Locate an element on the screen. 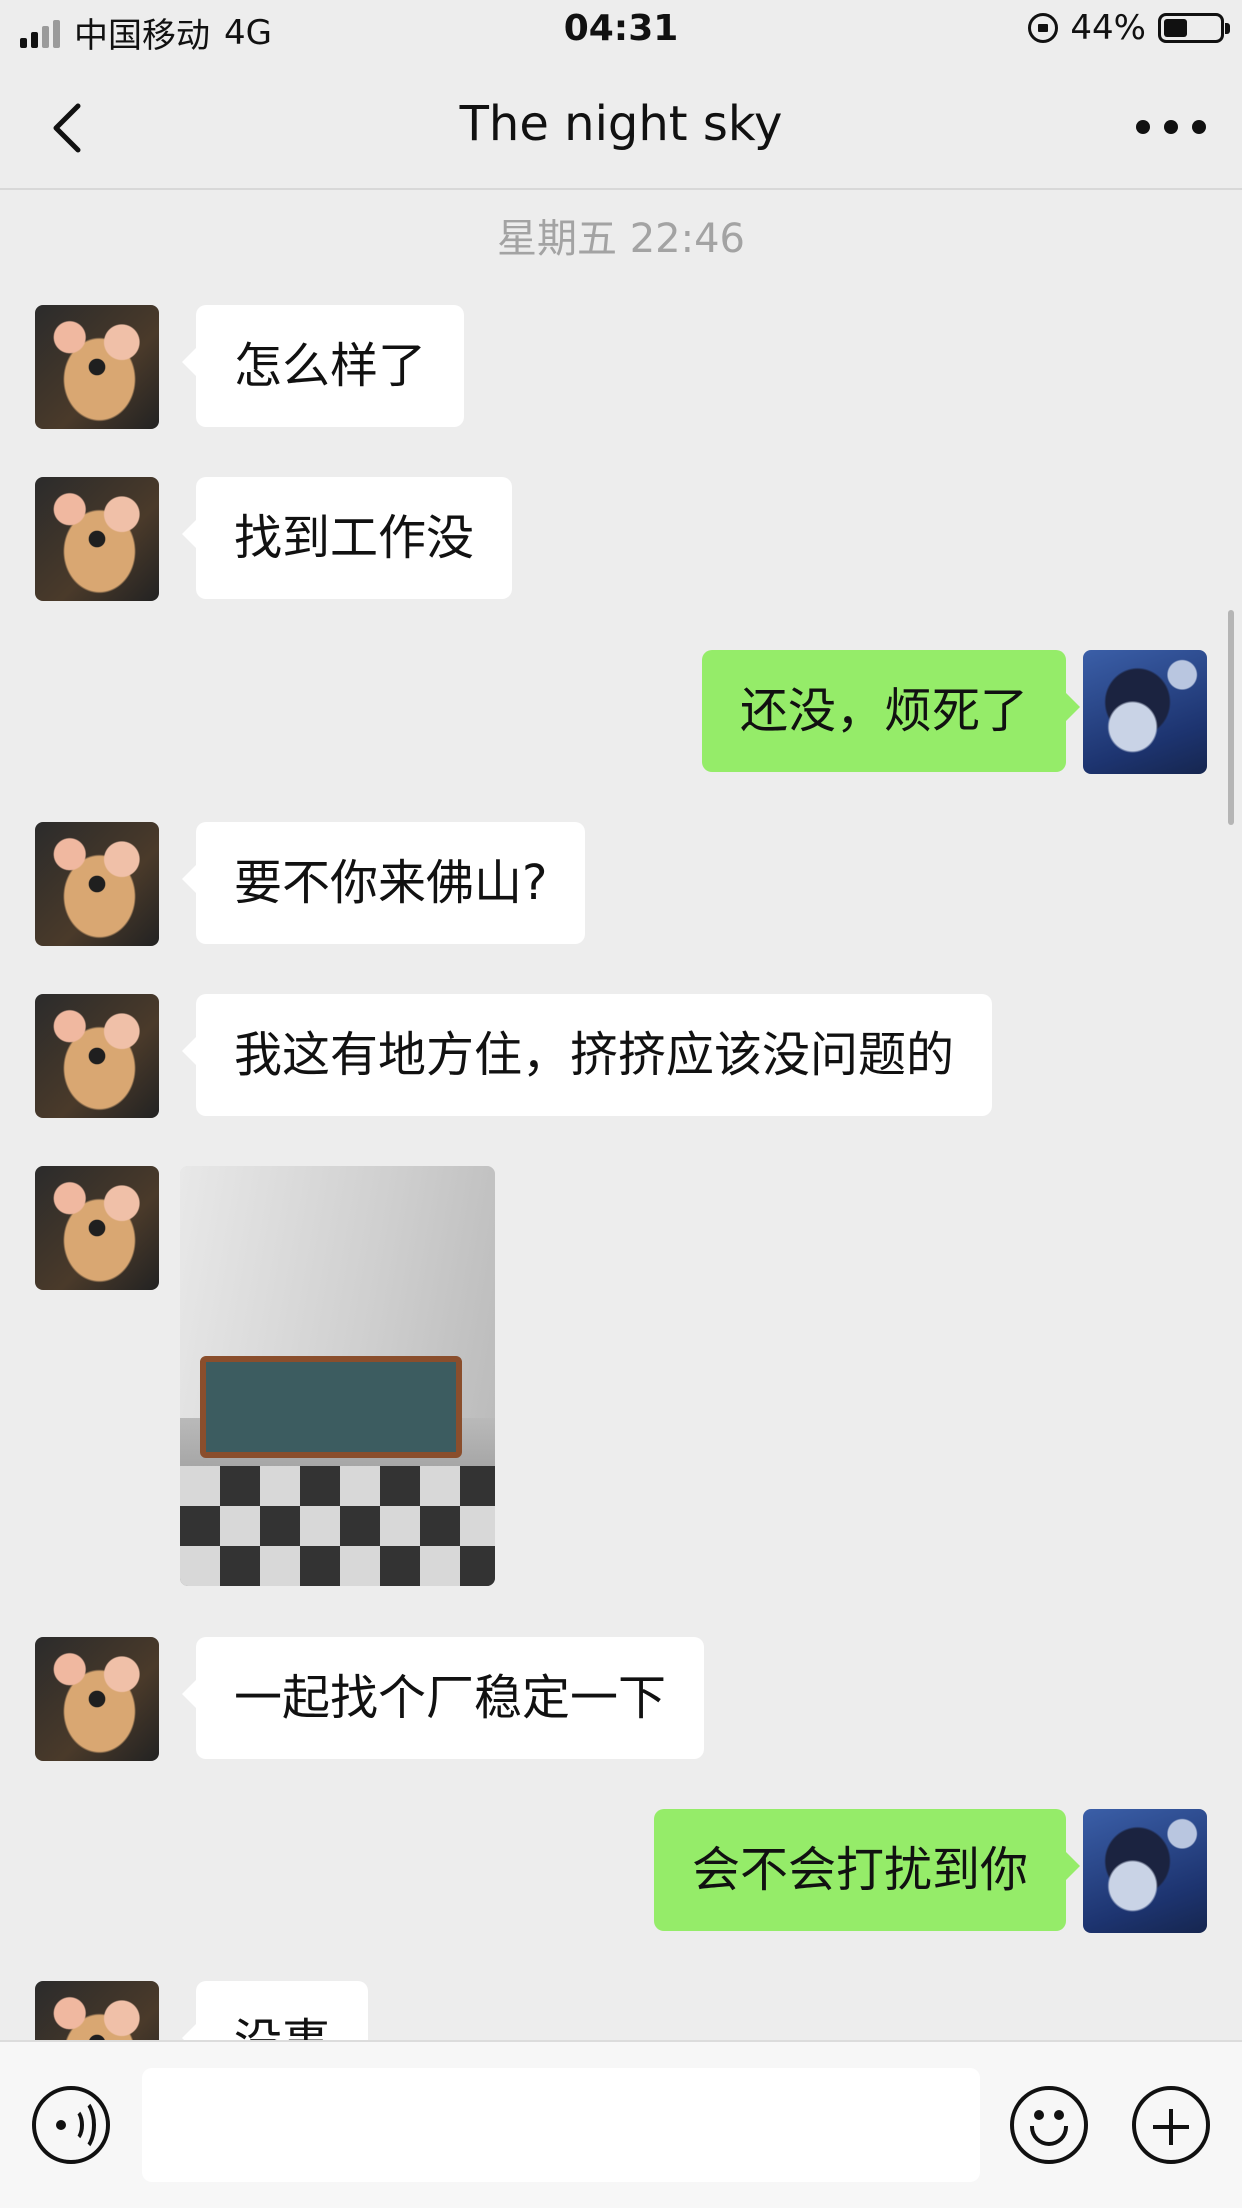  outgoing-message: 还没，烦死了 is located at coordinates (891, 711).